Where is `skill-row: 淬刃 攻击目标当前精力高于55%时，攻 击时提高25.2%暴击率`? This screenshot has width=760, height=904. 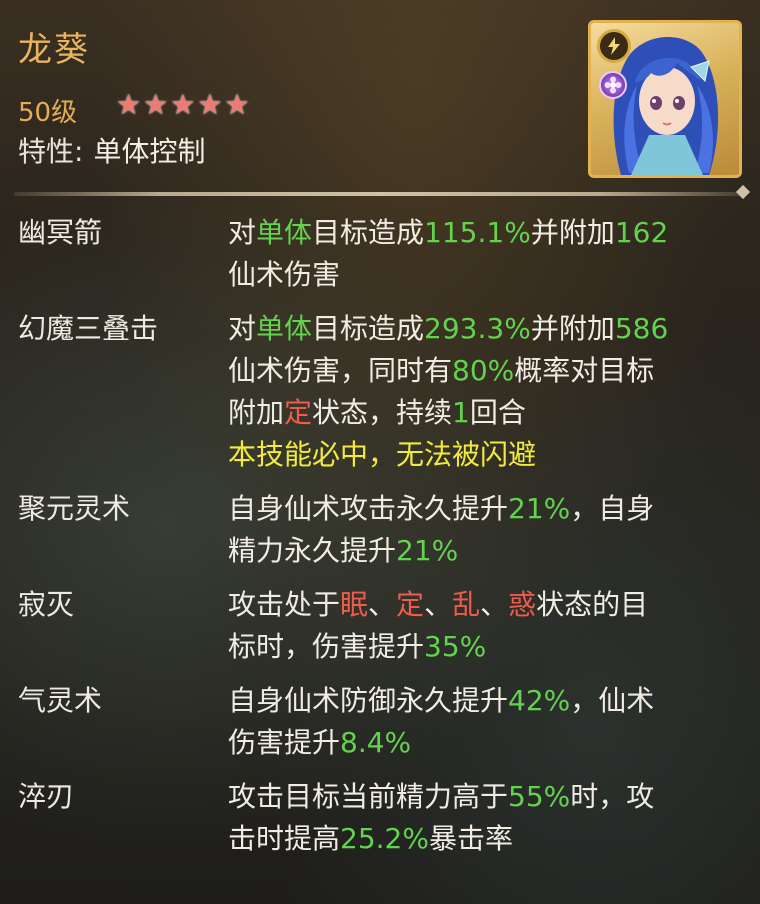
skill-row: 淬刃 攻击目标当前精力高于55%时，攻 击时提高25.2%暴击率 is located at coordinates (380, 818).